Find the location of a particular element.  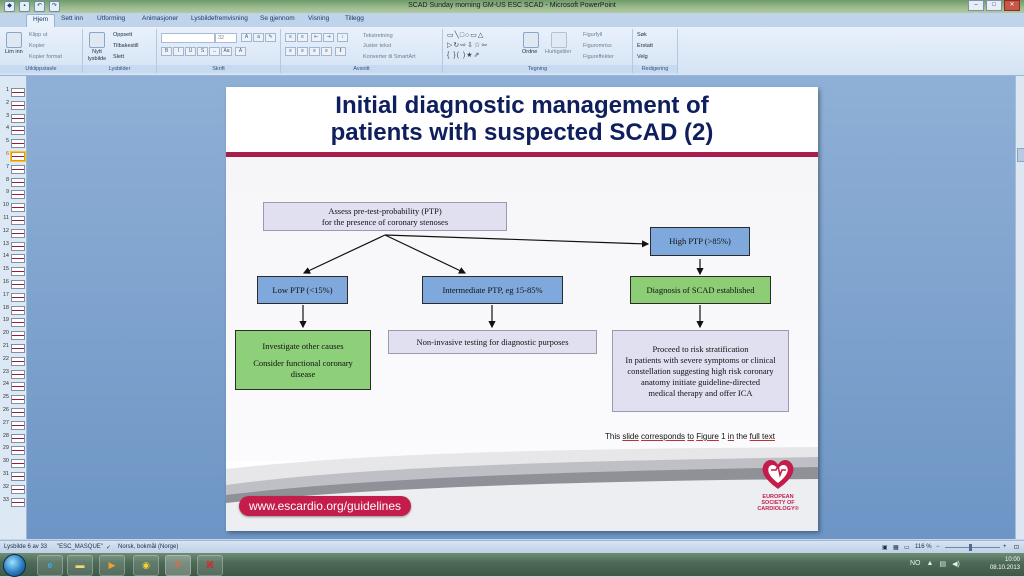

slide-thumbnail: 20 is located at coordinates (13, 335).